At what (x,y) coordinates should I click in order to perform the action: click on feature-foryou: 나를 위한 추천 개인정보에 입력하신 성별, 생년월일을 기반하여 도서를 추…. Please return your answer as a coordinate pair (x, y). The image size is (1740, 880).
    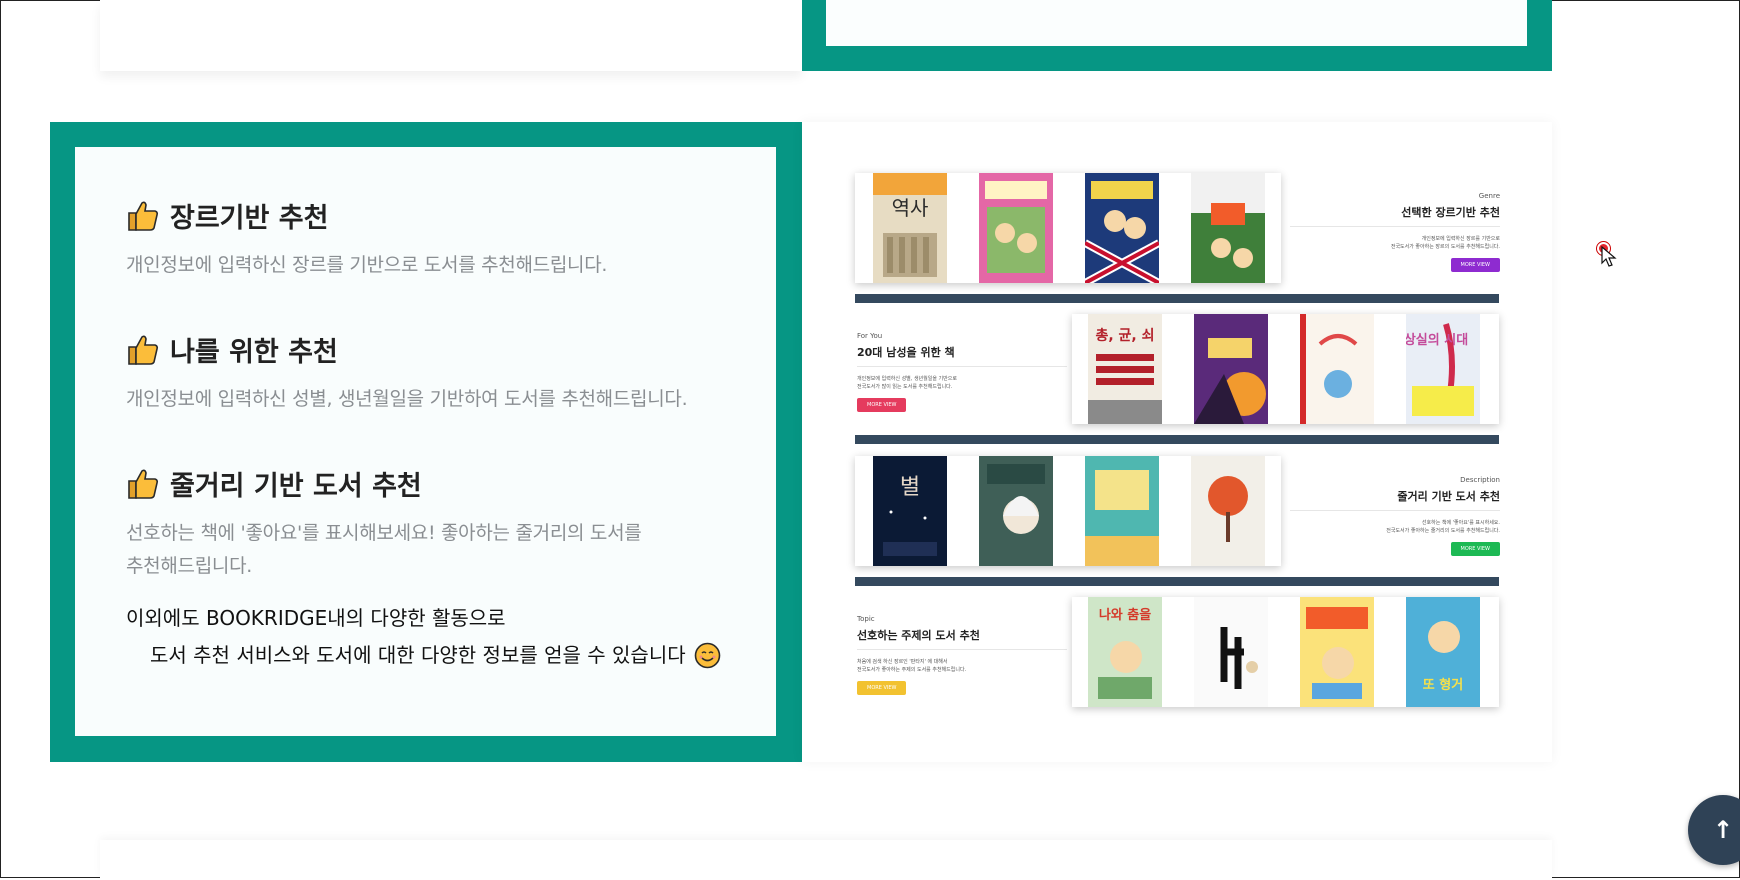
    Looking at the image, I should click on (436, 372).